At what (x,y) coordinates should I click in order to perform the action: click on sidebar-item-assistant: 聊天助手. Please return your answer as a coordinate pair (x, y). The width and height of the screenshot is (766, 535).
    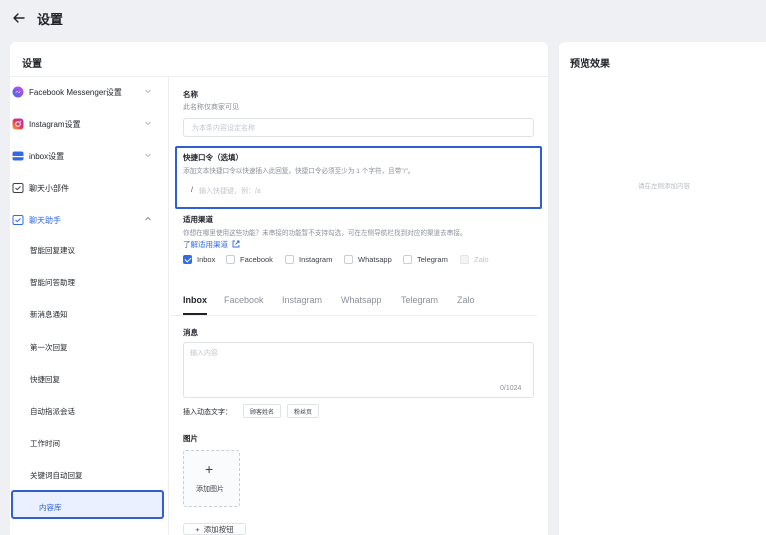
    Looking at the image, I should click on (82, 220).